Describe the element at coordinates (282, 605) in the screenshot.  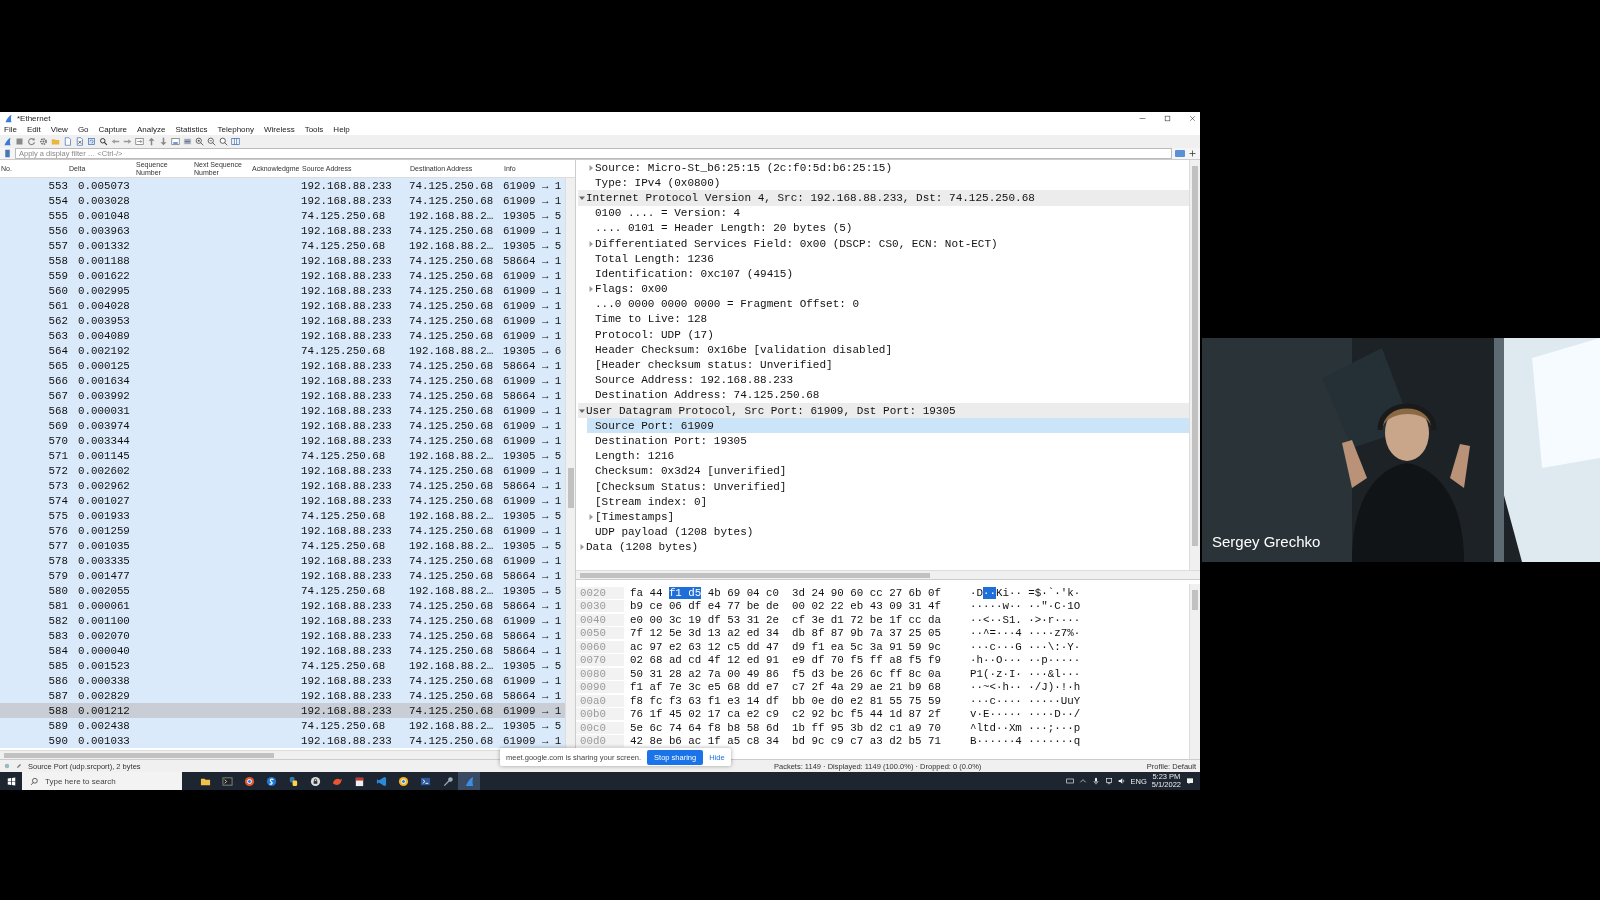
I see `packet-row: 581 0.000061 192.168.88.233 74.125.250.68 58664 → 1` at that location.